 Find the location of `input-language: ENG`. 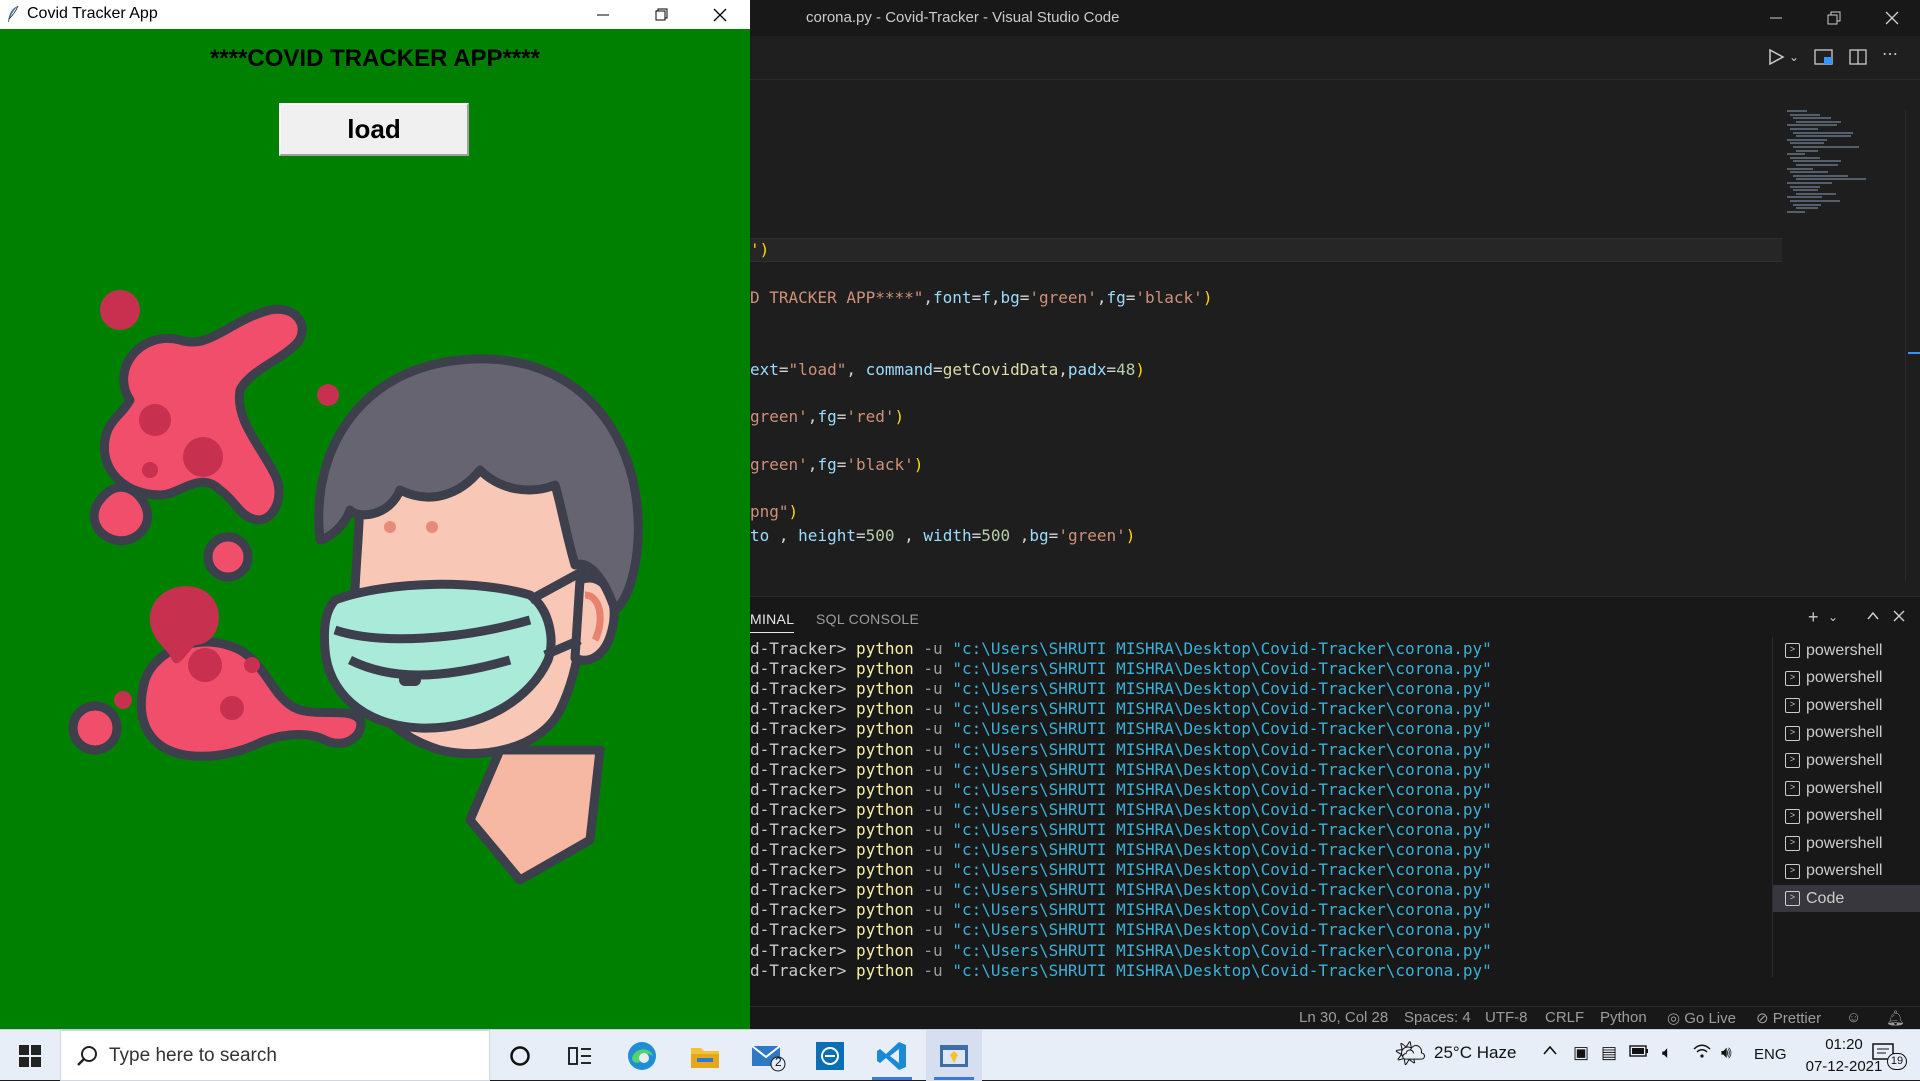

input-language: ENG is located at coordinates (1770, 1054).